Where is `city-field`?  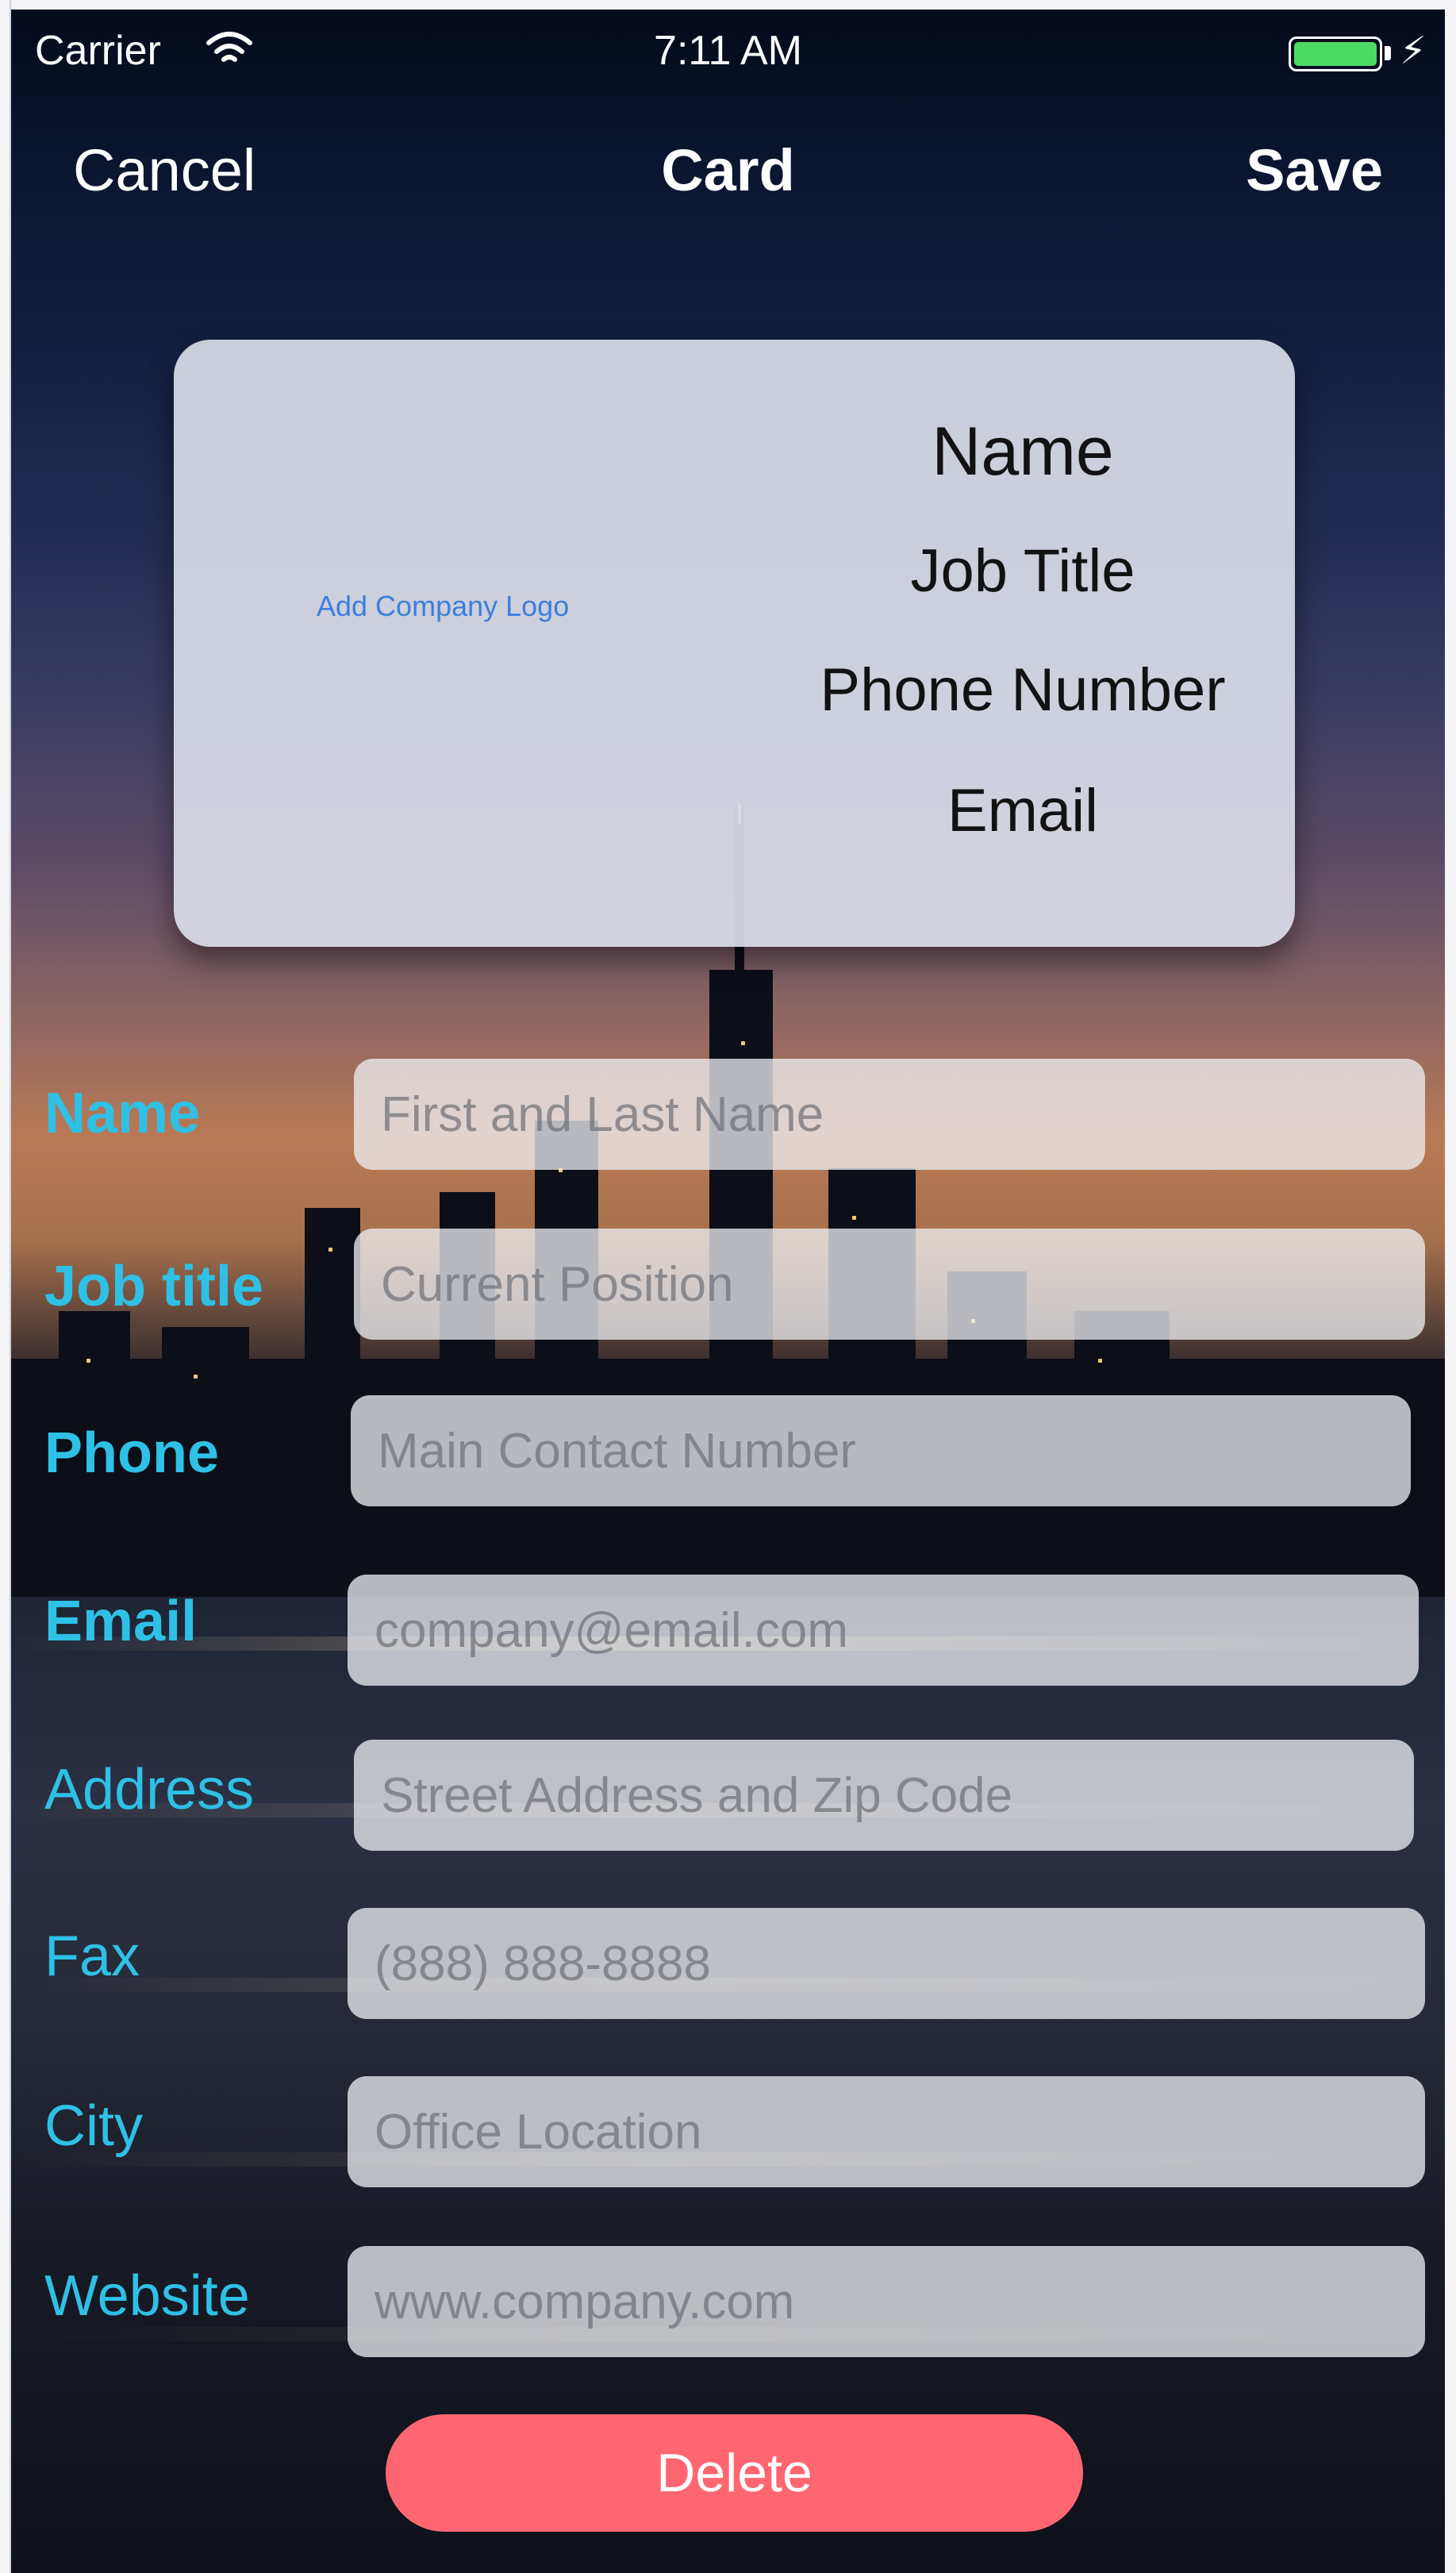
city-field is located at coordinates (886, 2131).